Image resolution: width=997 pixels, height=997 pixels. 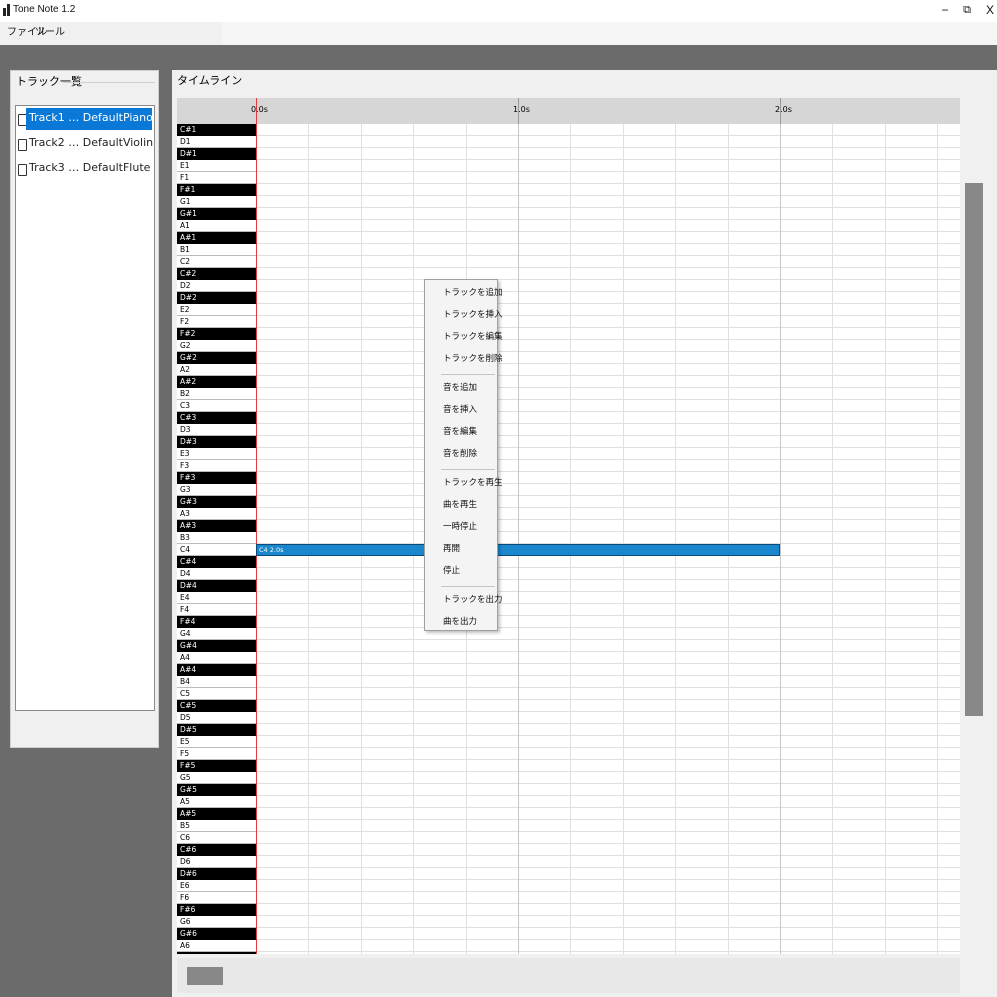 I want to click on context-menu-item: トラックを削除, so click(x=464, y=359).